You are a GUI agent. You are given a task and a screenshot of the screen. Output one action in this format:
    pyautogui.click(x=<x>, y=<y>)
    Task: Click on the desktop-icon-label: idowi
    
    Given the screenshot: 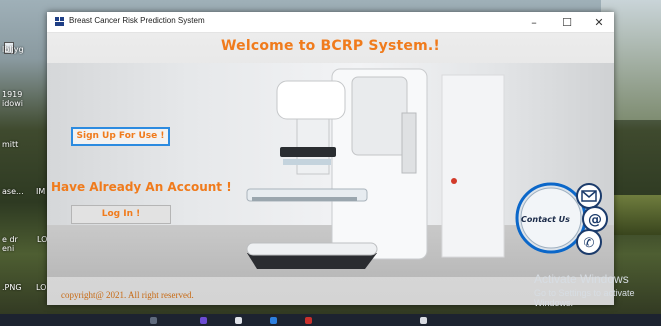 What is the action you would take?
    pyautogui.click(x=12, y=103)
    